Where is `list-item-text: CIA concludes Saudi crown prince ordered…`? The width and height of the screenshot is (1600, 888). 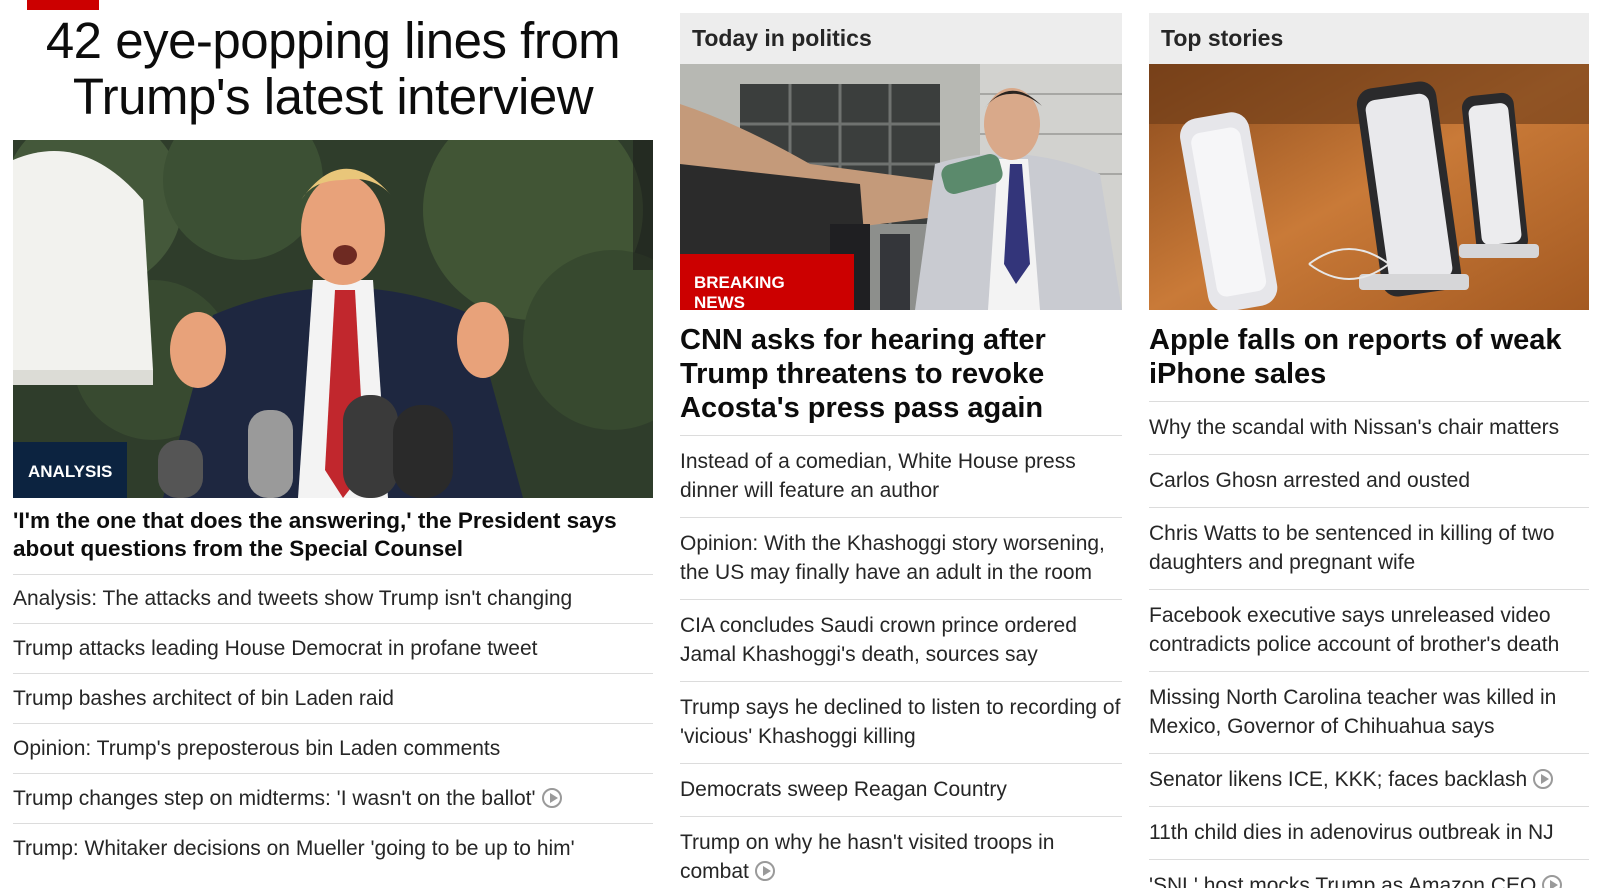 list-item-text: CIA concludes Saudi crown prince ordered… is located at coordinates (878, 640).